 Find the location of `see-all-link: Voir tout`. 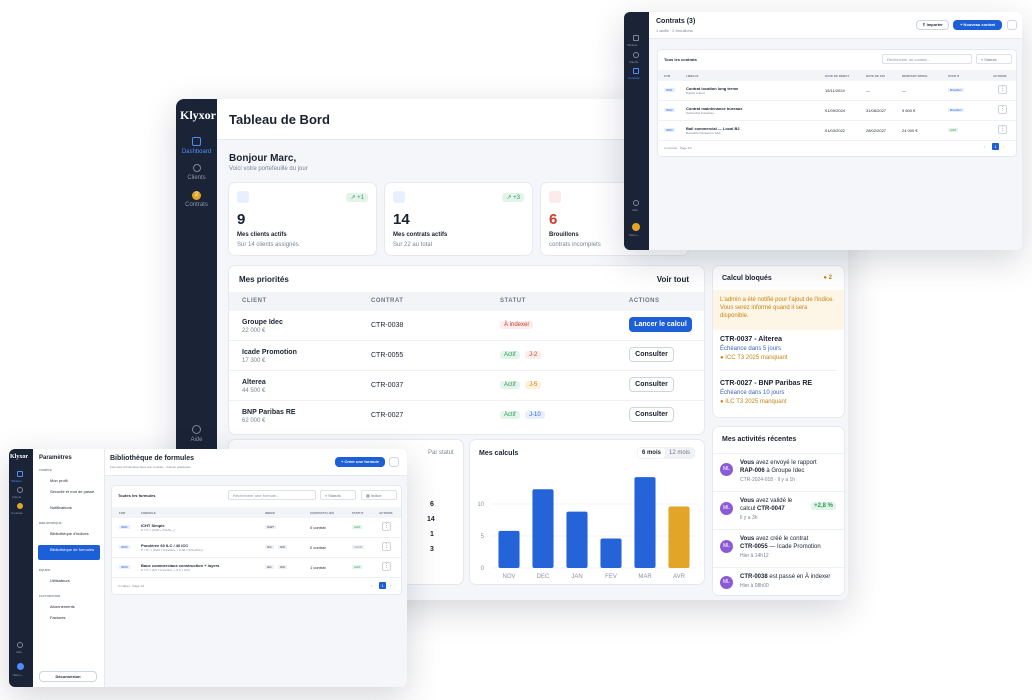

see-all-link: Voir tout is located at coordinates (673, 279).